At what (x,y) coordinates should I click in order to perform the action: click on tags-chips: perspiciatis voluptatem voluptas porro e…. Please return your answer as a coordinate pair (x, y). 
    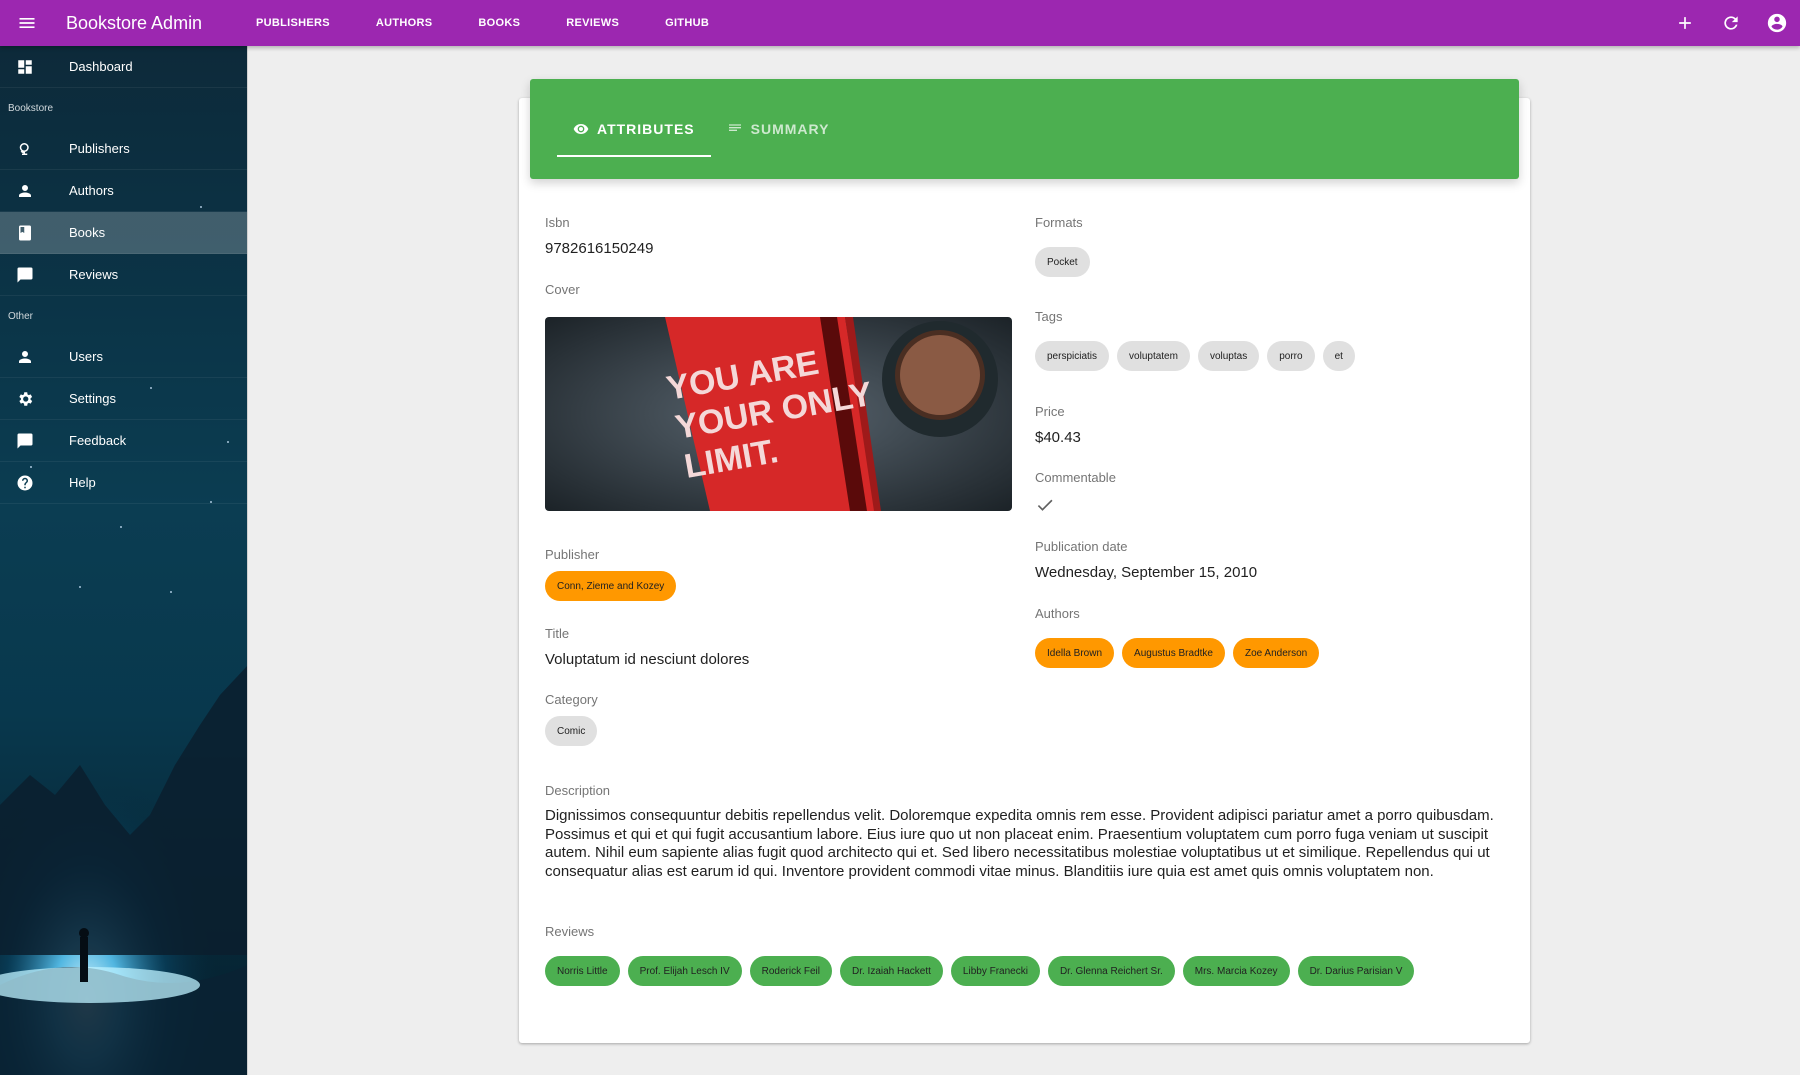
    Looking at the image, I should click on (1199, 356).